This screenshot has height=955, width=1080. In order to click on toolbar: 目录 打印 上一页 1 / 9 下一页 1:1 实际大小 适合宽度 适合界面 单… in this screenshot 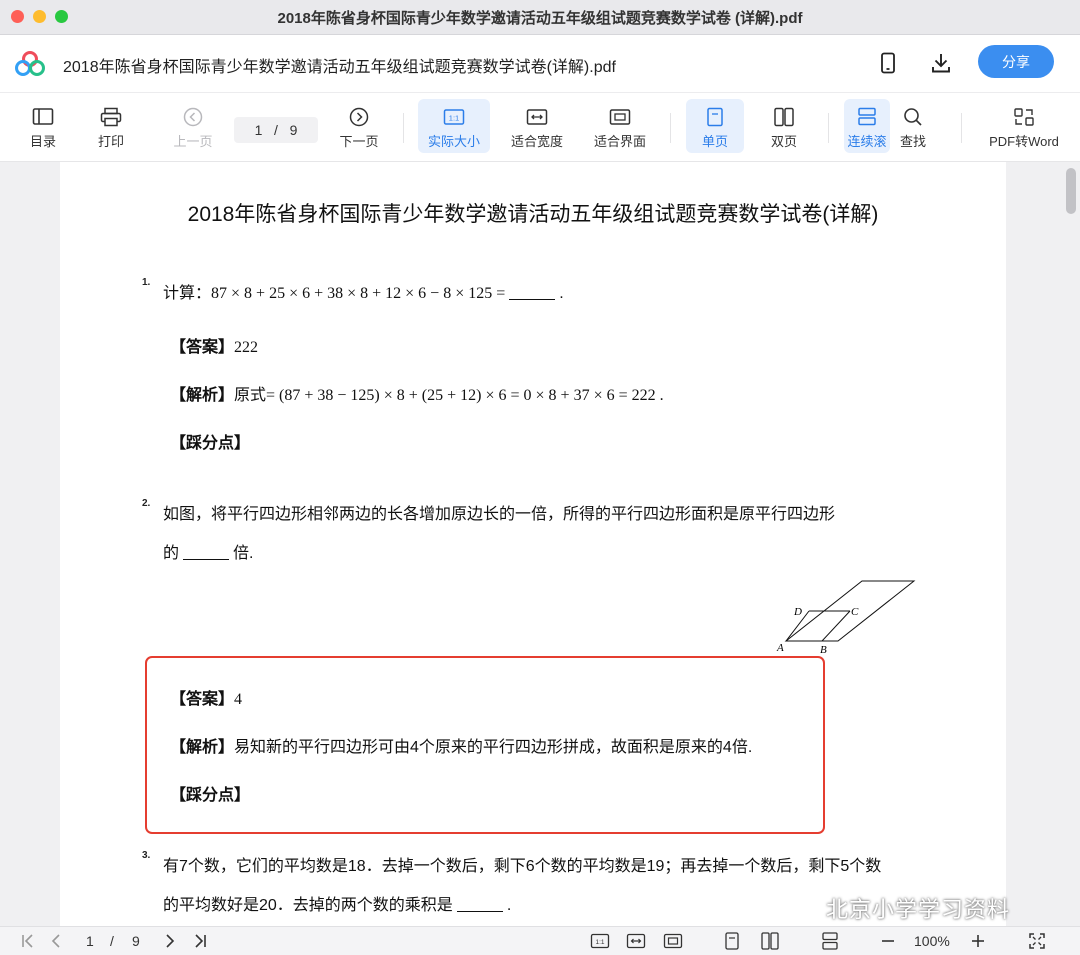, I will do `click(540, 127)`.